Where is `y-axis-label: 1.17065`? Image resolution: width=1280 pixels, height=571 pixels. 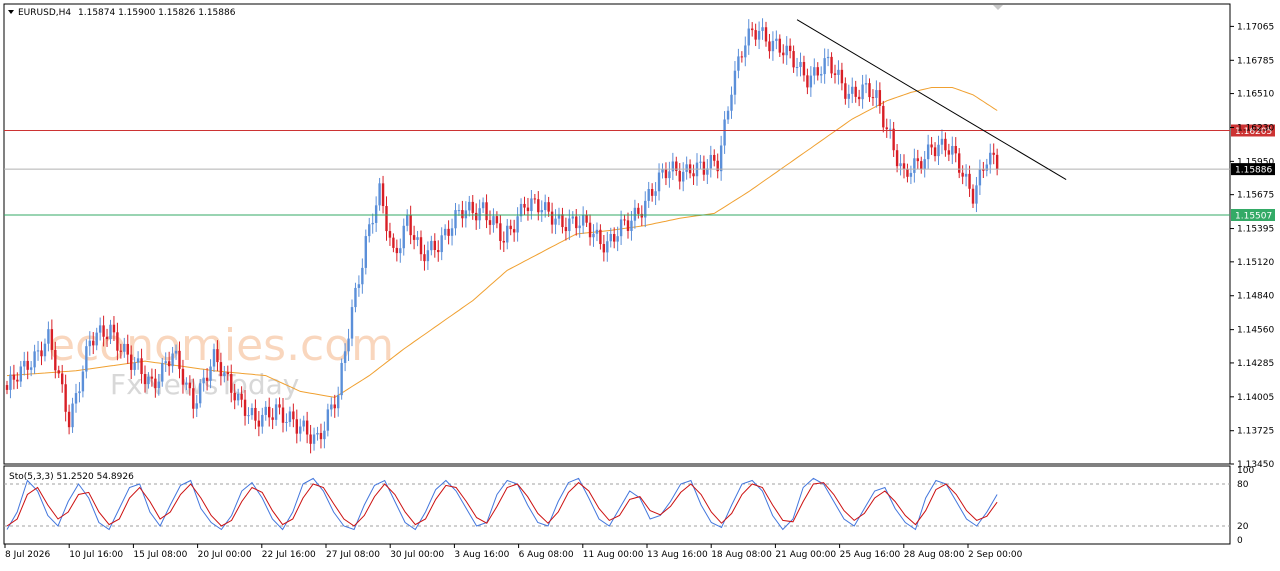
y-axis-label: 1.17065 is located at coordinates (1255, 27).